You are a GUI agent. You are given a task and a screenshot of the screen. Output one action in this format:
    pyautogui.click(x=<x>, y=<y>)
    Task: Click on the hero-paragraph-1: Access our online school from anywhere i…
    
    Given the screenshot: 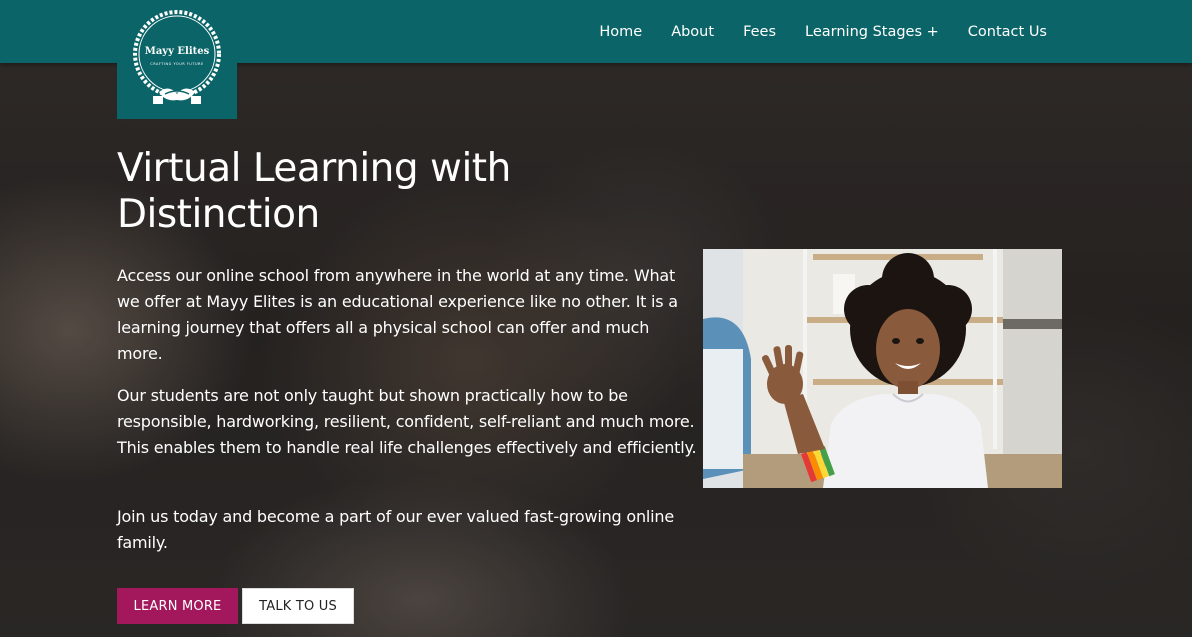 What is the action you would take?
    pyautogui.click(x=397, y=314)
    